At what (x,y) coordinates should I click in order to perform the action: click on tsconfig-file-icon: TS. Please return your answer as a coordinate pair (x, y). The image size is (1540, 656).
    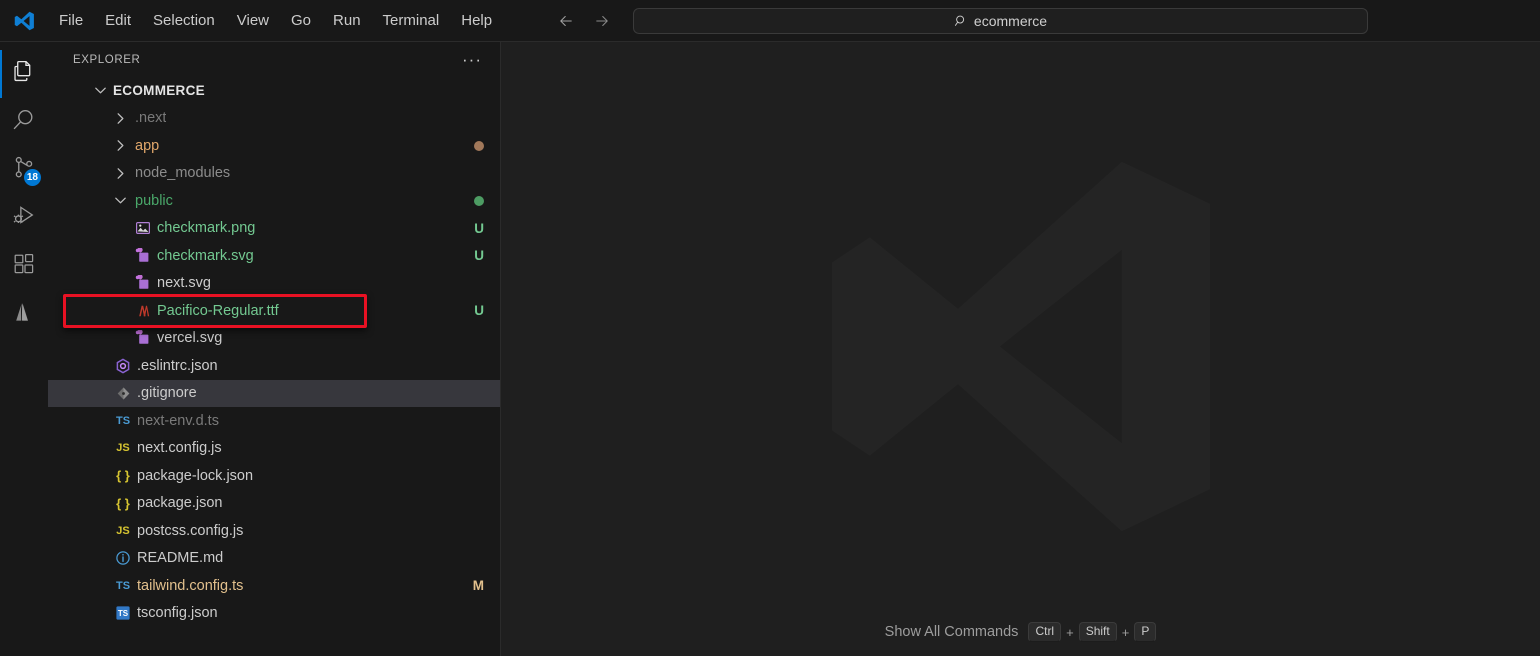
    Looking at the image, I should click on (123, 613).